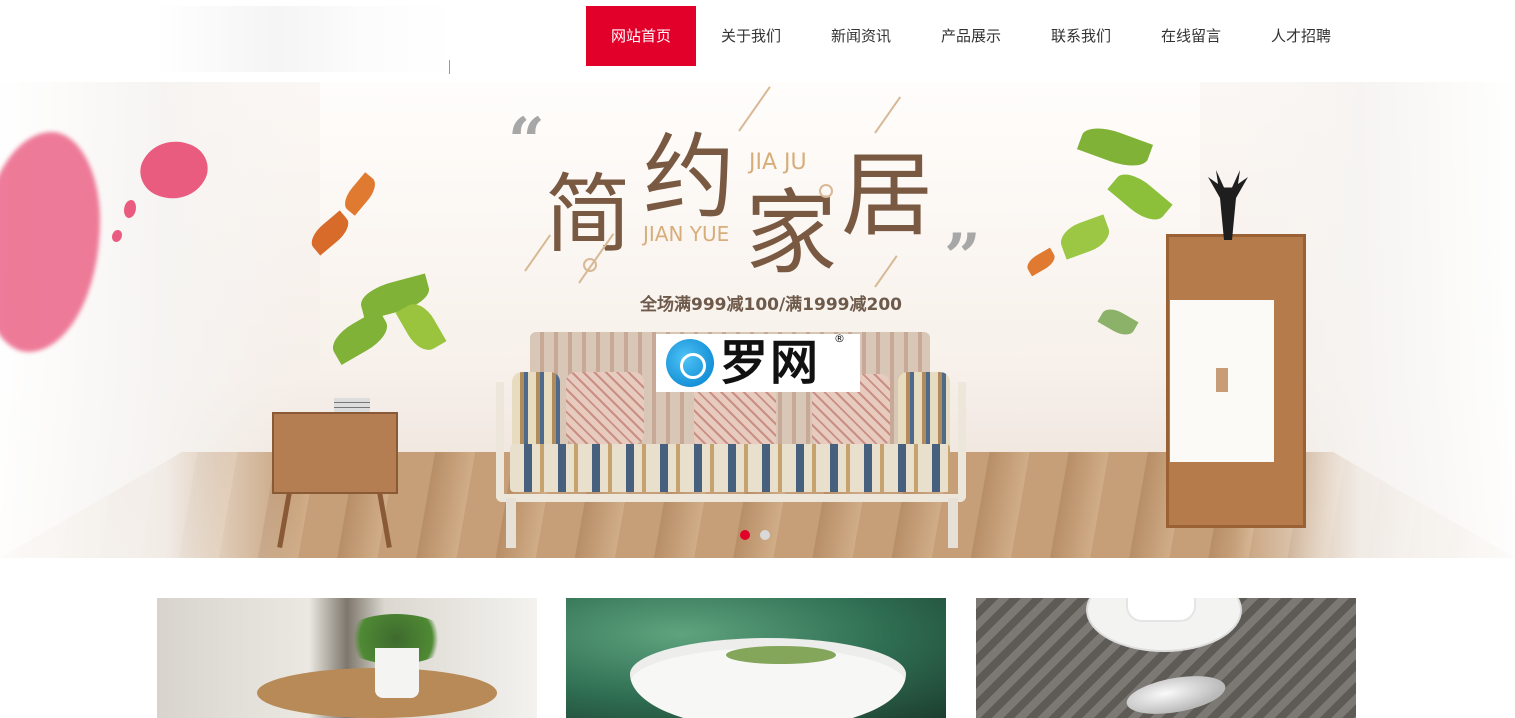  I want to click on nav-item-contact: 联系我们, so click(1081, 36).